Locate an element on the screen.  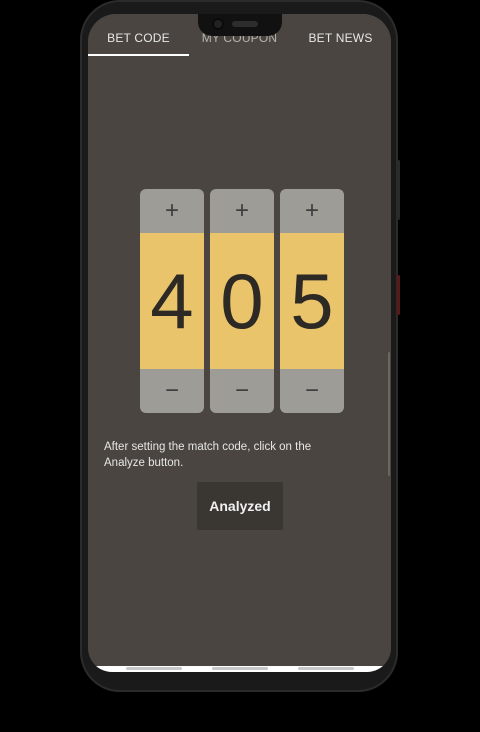
nav-indicator-right is located at coordinates (326, 668).